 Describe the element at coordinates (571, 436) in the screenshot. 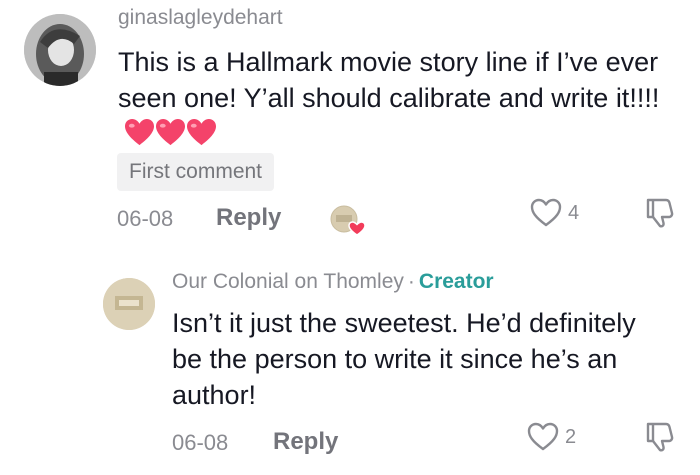

I see `like-count: 2` at that location.